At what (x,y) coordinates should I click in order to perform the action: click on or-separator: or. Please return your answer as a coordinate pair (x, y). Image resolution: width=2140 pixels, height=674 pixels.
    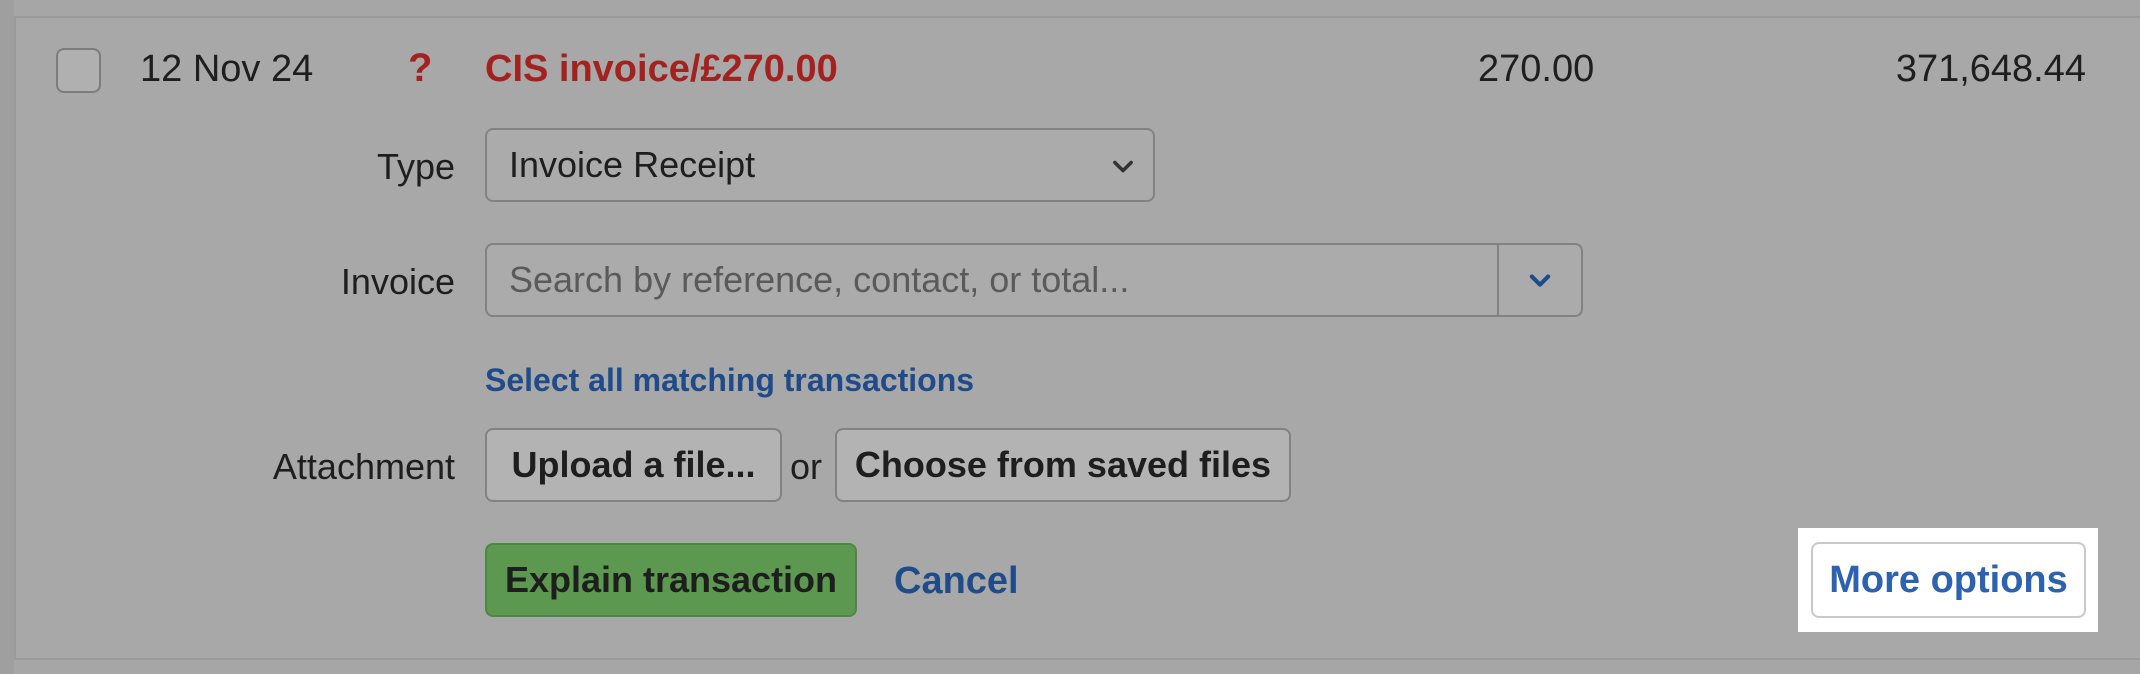
    Looking at the image, I should click on (806, 466).